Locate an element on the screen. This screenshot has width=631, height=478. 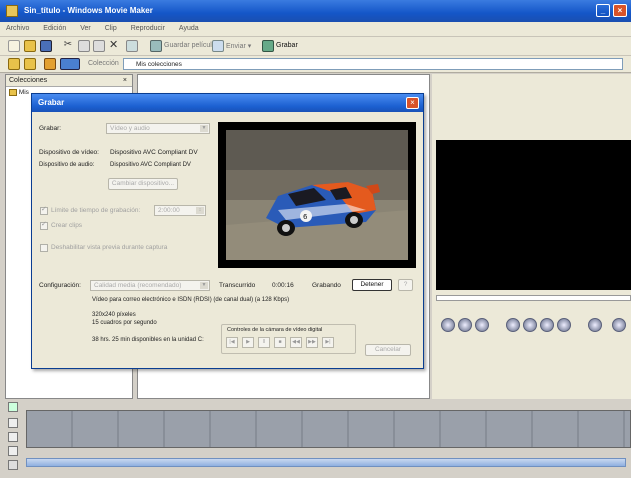
audio-levels-icon is located at coordinates (13, 465).